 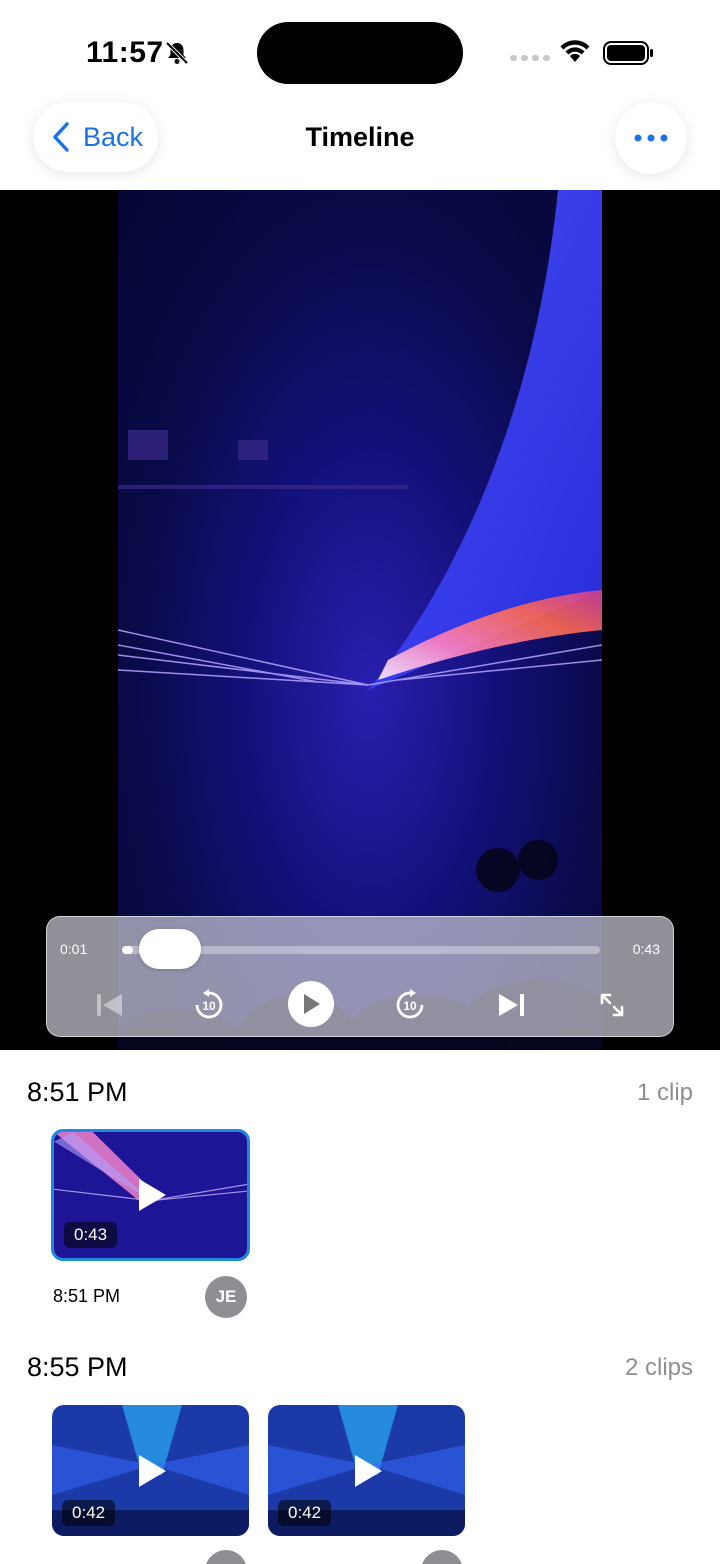 What do you see at coordinates (530, 58) in the screenshot?
I see `cellular-signal-icon` at bounding box center [530, 58].